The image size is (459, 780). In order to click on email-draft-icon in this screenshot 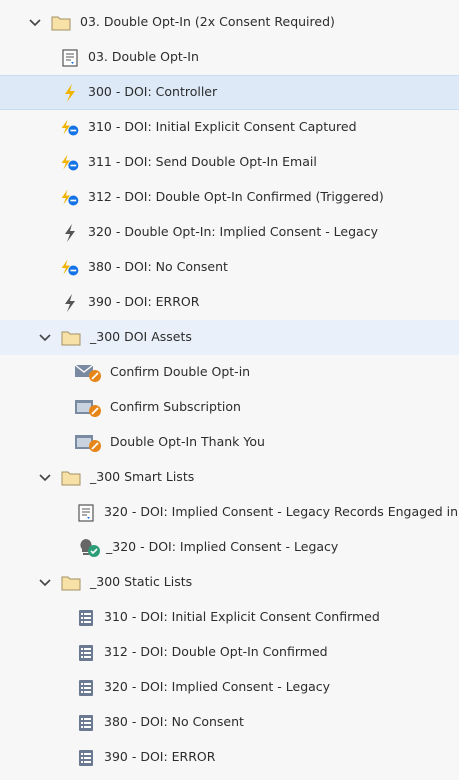, I will do `click(88, 373)`.